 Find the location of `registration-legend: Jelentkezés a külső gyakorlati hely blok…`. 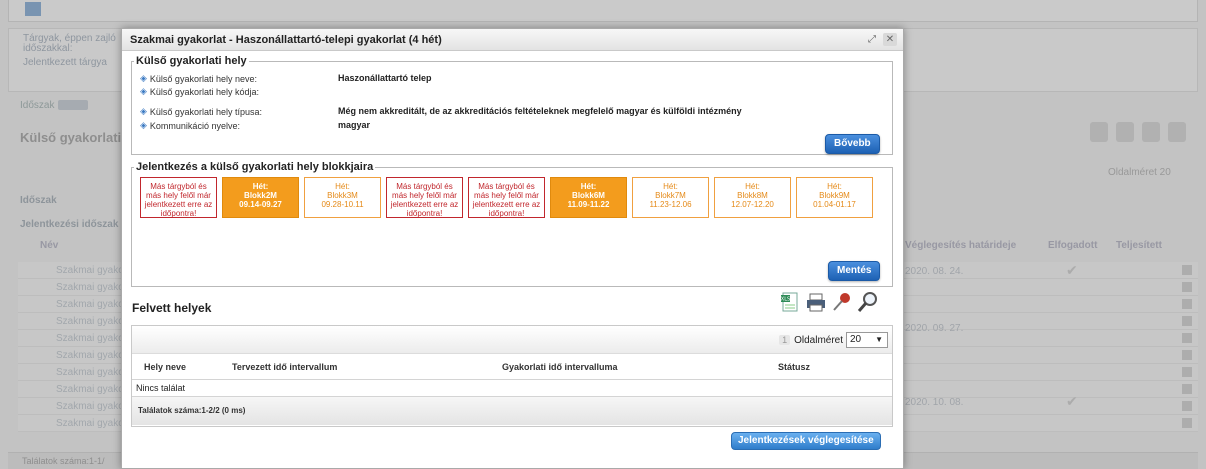

registration-legend: Jelentkezés a külső gyakorlati hely blok… is located at coordinates (255, 167).